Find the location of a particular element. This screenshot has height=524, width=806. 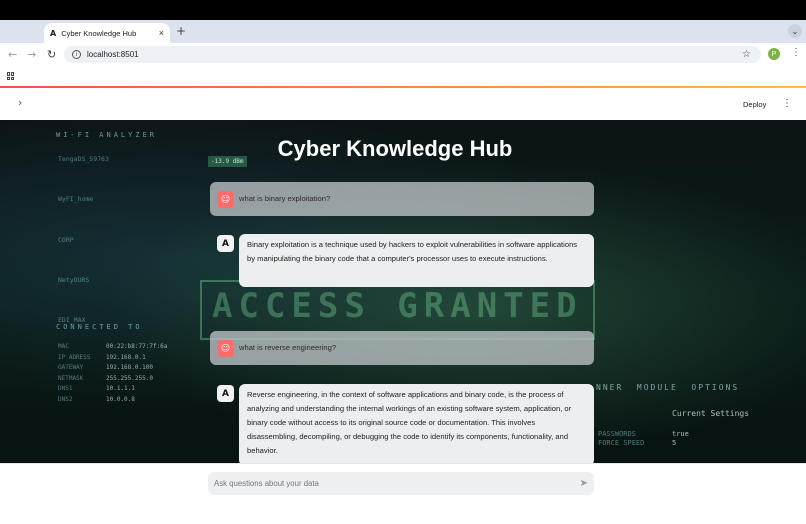

app-menu-icon: ⋮ is located at coordinates (787, 103).